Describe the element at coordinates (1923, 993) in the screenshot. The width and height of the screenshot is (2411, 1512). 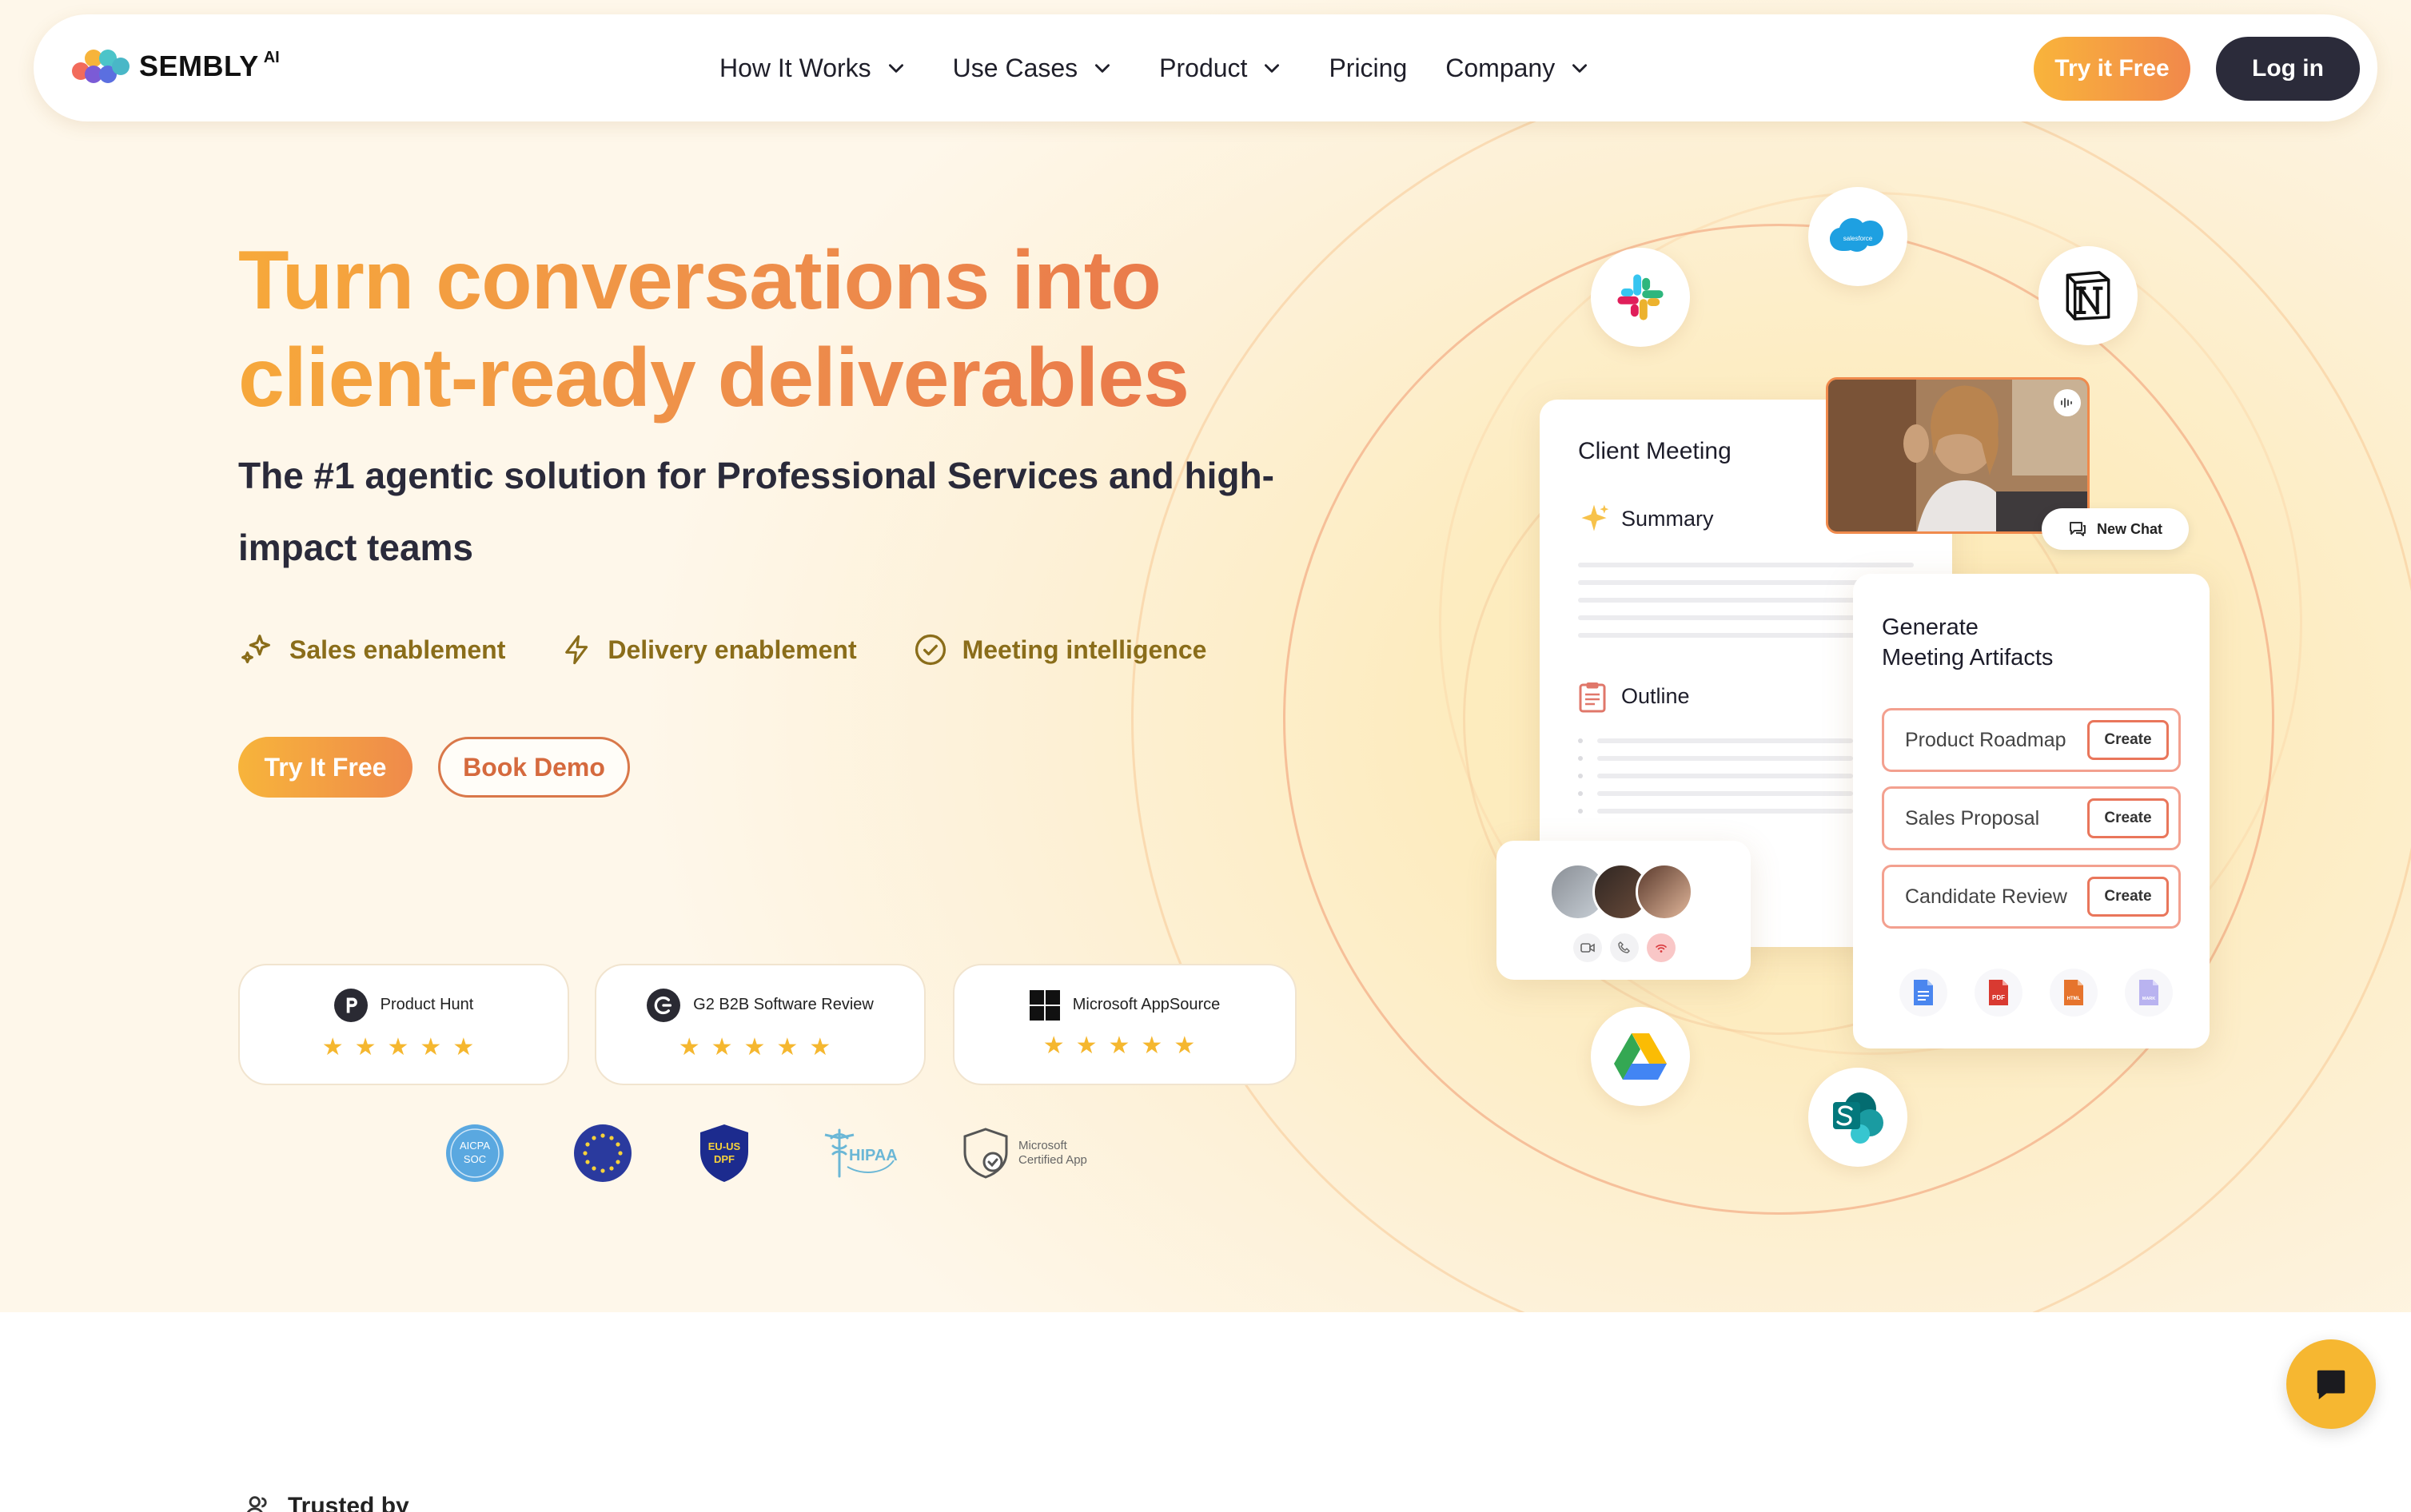
I see `google-docs-icon` at that location.